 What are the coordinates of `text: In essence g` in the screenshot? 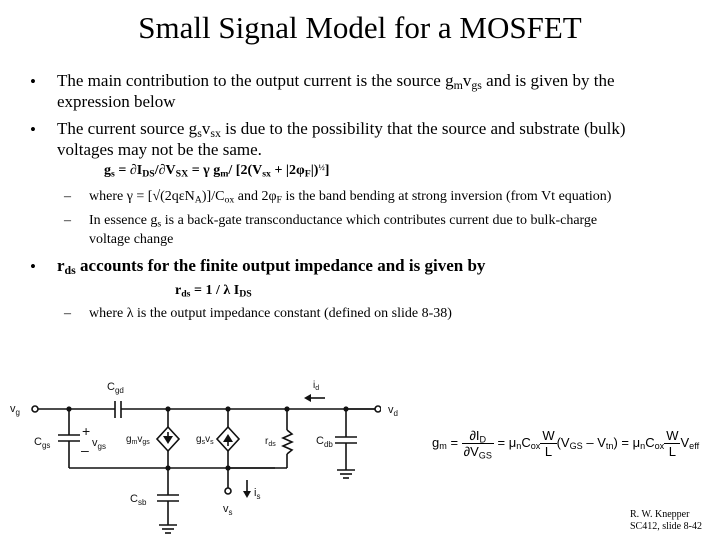 It's located at (123, 220).